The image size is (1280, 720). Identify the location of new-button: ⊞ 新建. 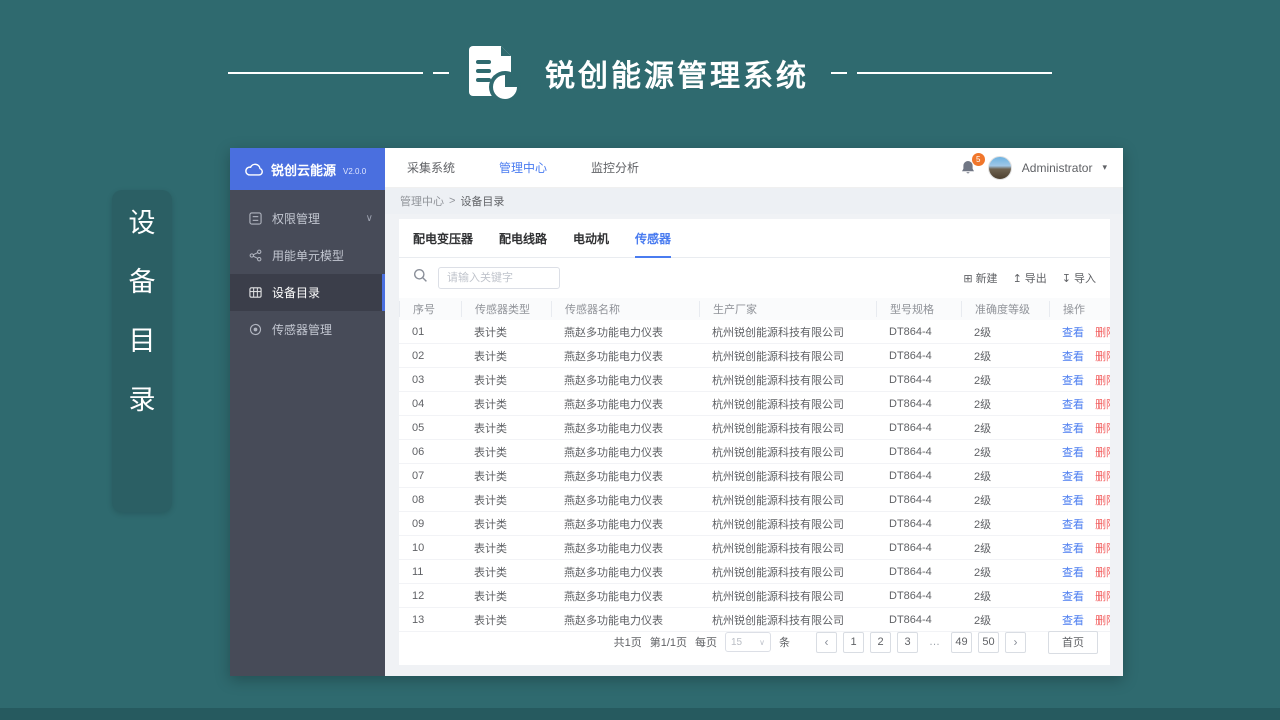
(980, 278).